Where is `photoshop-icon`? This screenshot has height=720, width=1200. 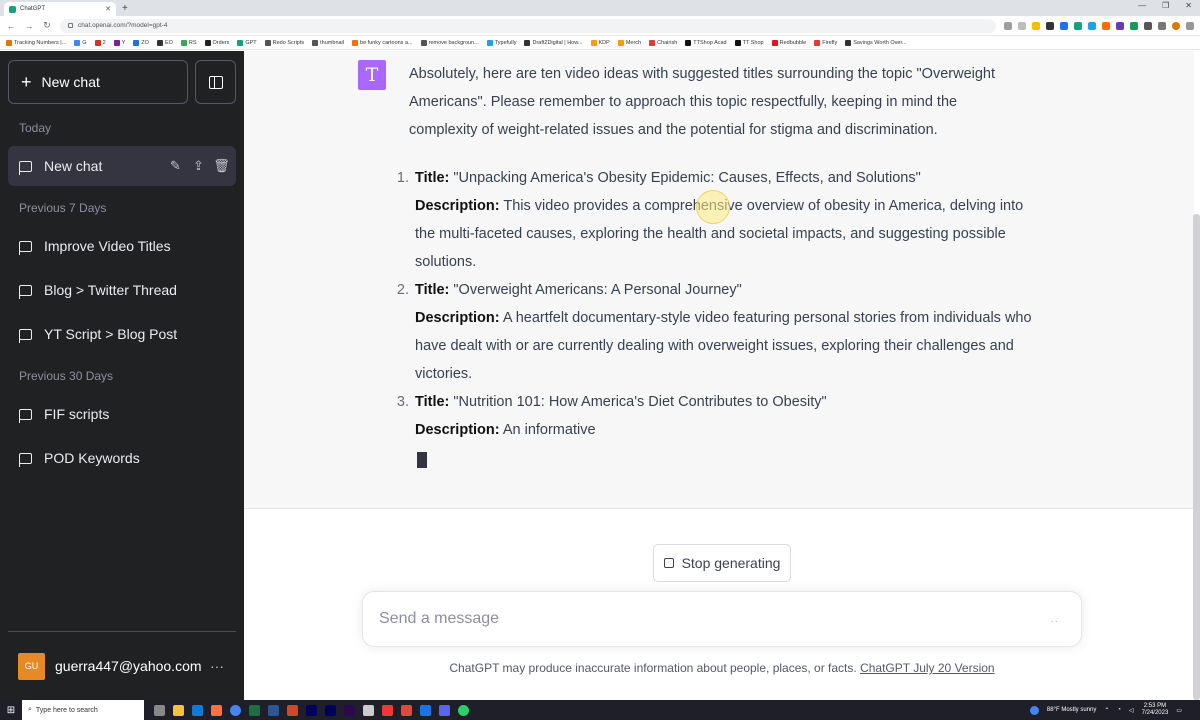
photoshop-icon is located at coordinates (330, 710).